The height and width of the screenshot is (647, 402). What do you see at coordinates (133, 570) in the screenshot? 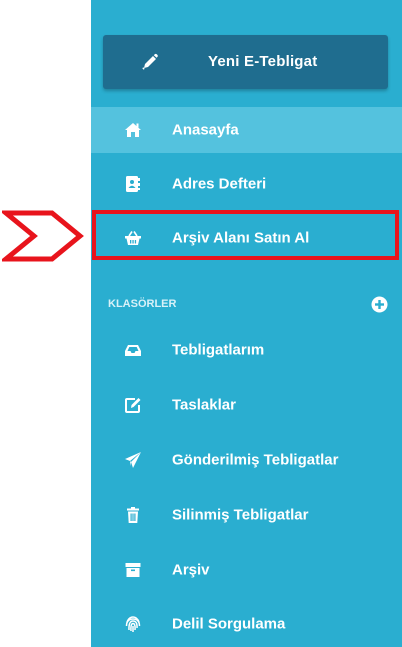
I see `archive-icon` at bounding box center [133, 570].